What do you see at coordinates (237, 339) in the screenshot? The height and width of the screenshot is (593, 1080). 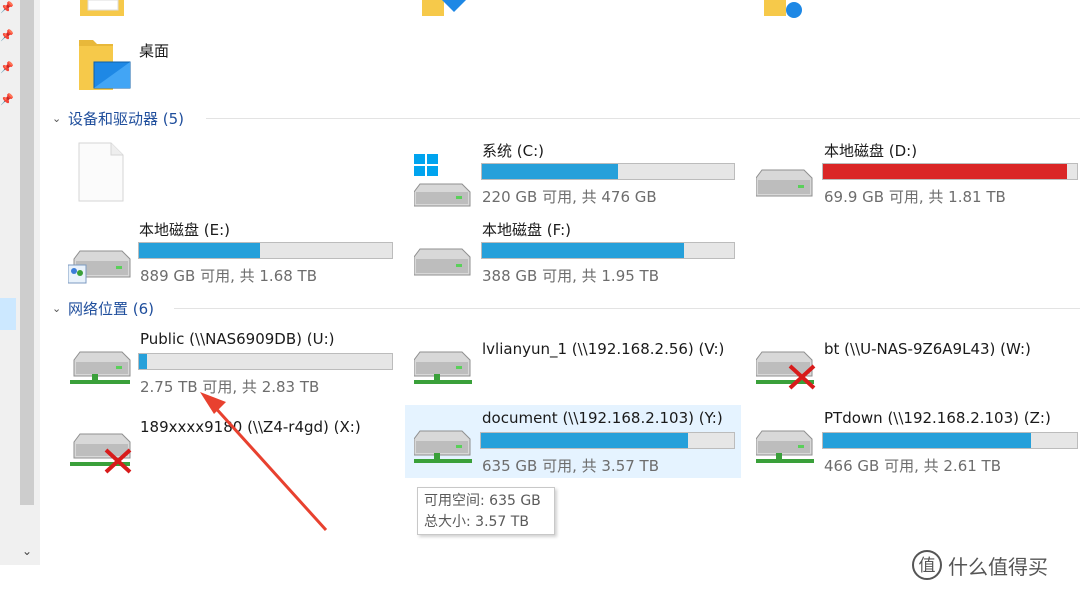 I see `drive-label: Public (\\NAS6909DB) (U:)` at bounding box center [237, 339].